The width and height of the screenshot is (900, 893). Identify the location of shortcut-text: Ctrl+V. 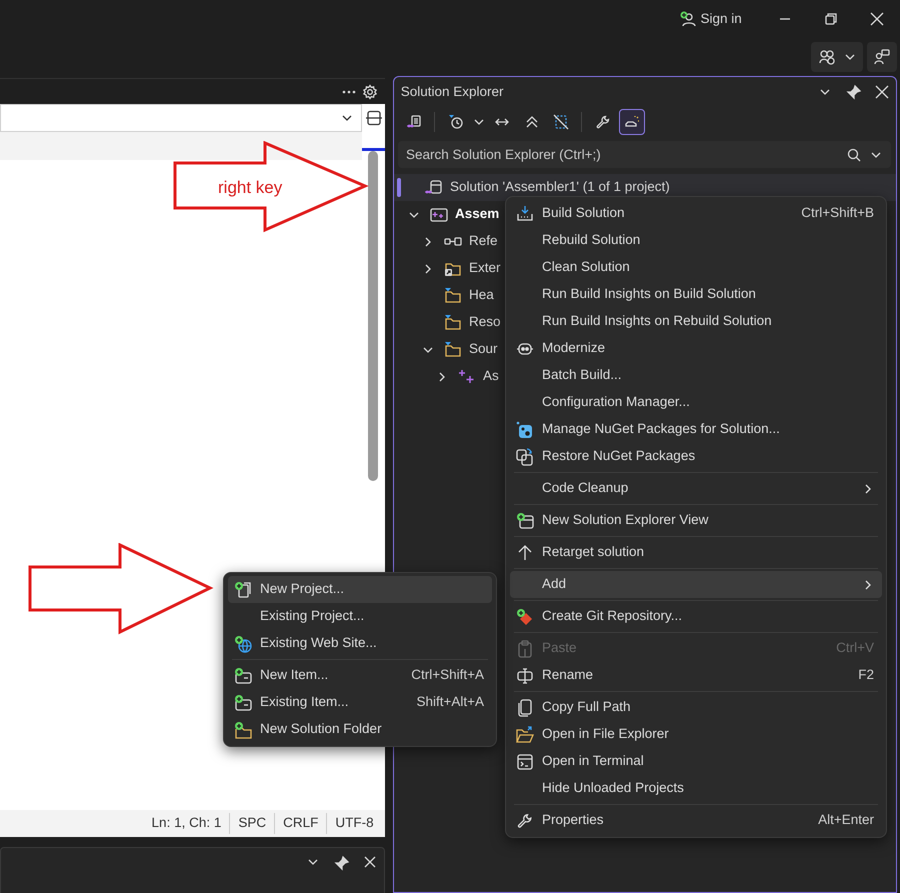
(855, 648).